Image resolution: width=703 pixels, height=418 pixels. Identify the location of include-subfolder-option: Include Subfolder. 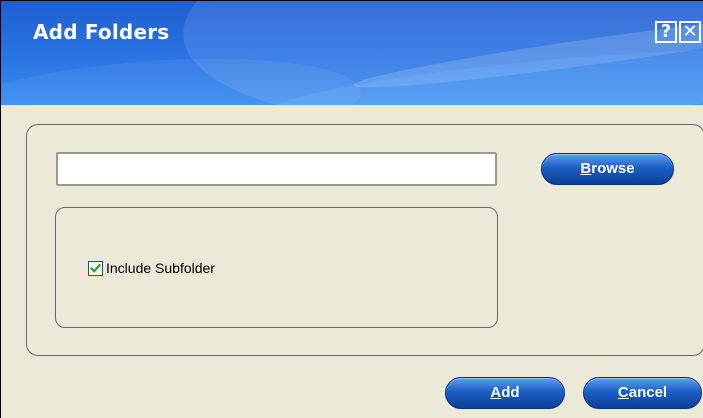
(151, 268).